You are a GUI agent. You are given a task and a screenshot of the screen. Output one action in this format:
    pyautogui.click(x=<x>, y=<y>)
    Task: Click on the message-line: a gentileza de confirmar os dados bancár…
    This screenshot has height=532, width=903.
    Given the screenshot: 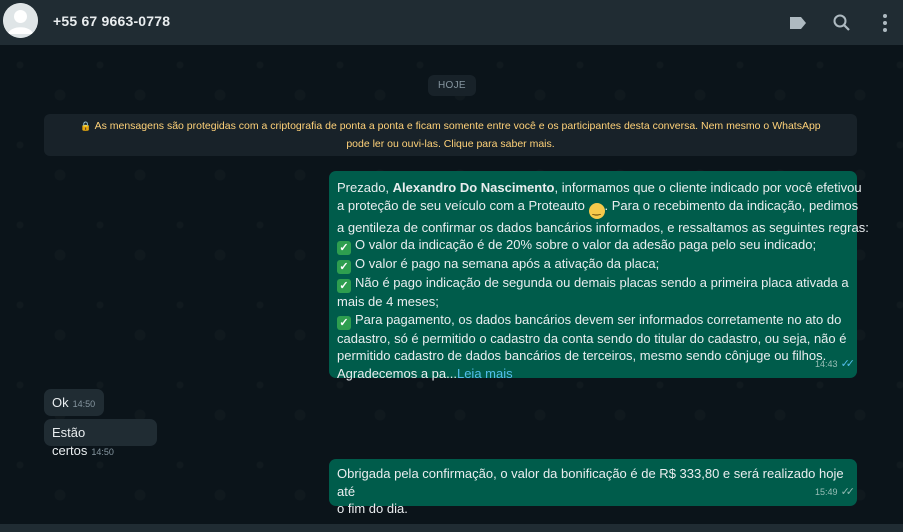 What is the action you would take?
    pyautogui.click(x=603, y=227)
    